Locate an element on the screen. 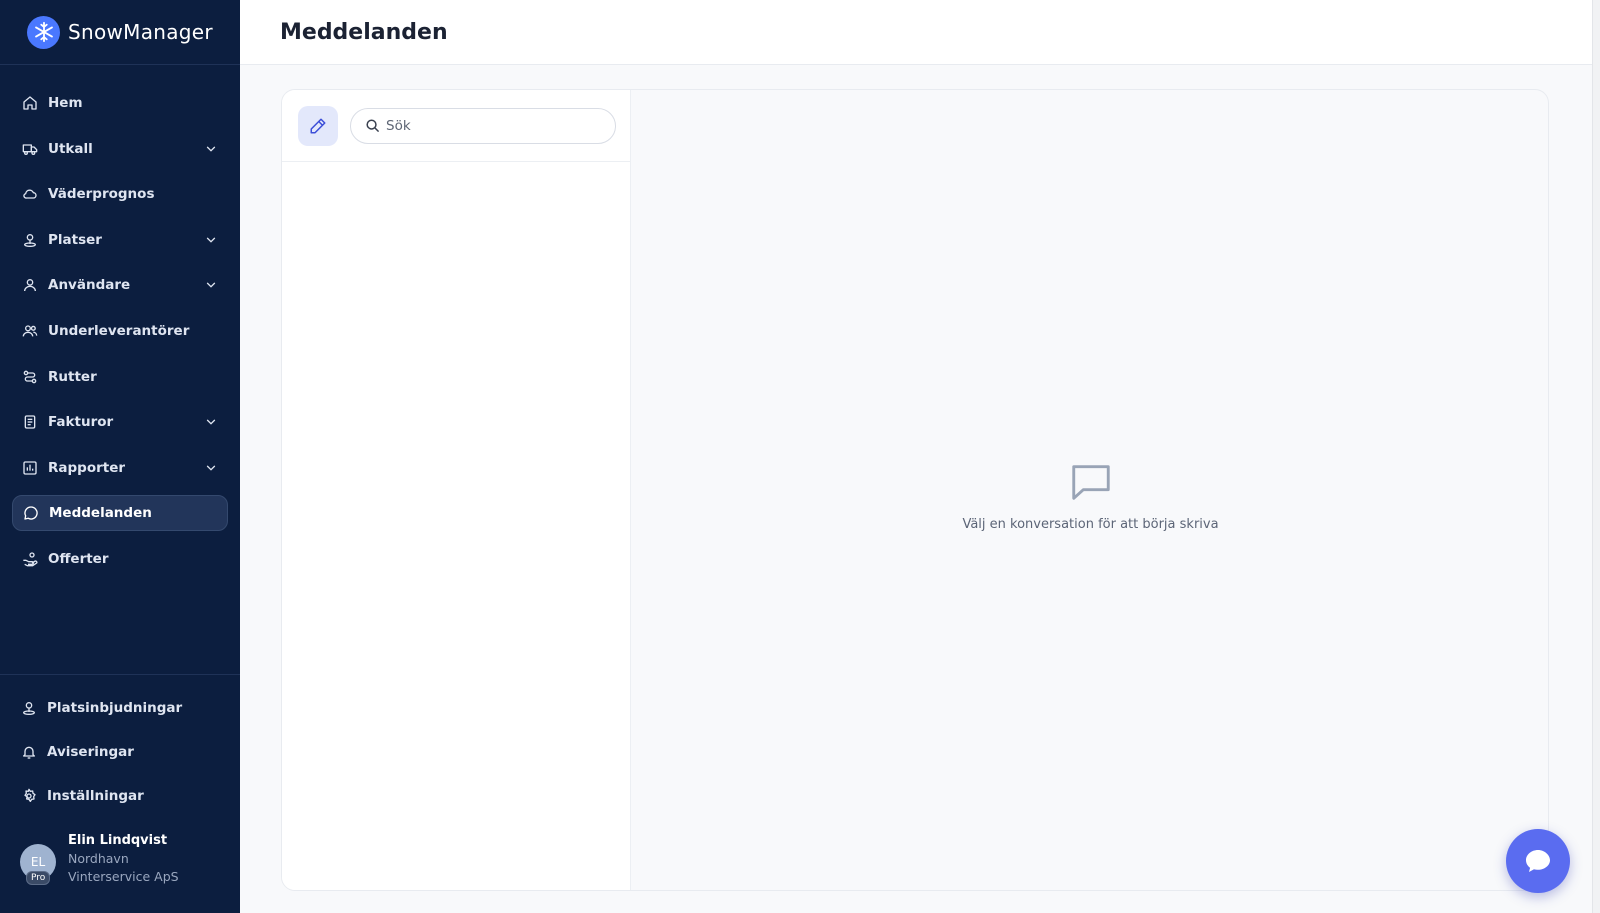  sidebar-item-meddelanden: Meddelanden is located at coordinates (120, 513).